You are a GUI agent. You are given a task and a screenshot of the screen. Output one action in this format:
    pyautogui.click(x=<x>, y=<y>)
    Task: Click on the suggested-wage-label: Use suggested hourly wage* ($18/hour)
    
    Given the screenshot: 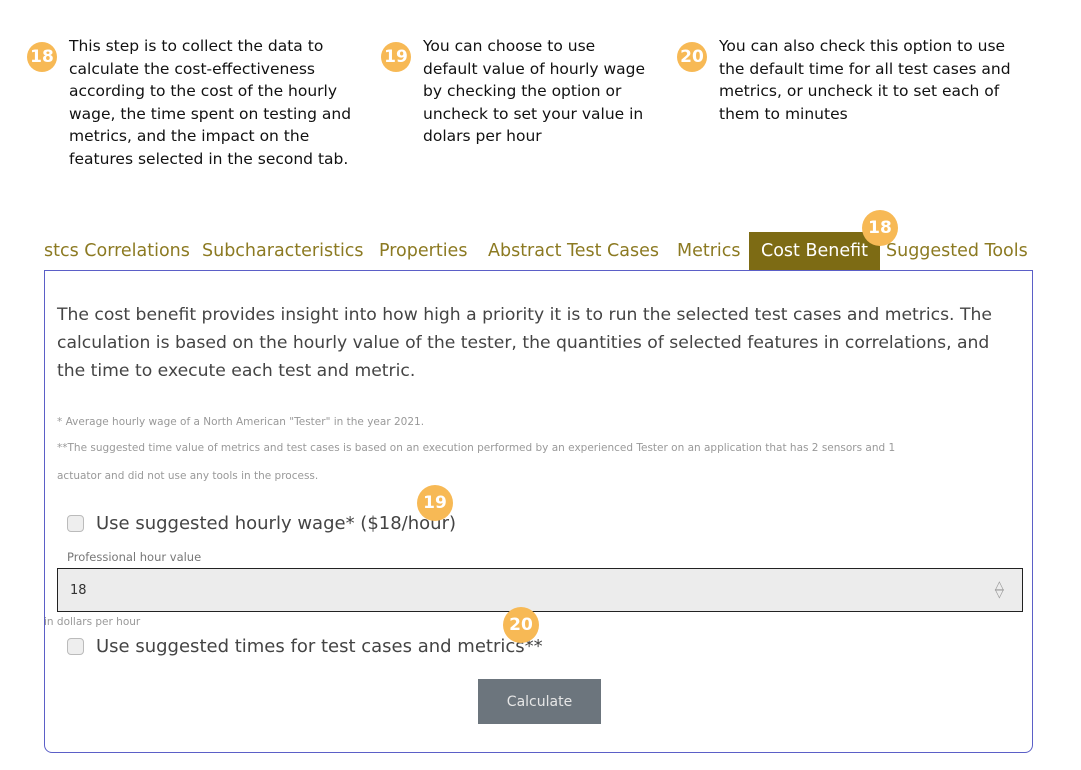 What is the action you would take?
    pyautogui.click(x=276, y=523)
    